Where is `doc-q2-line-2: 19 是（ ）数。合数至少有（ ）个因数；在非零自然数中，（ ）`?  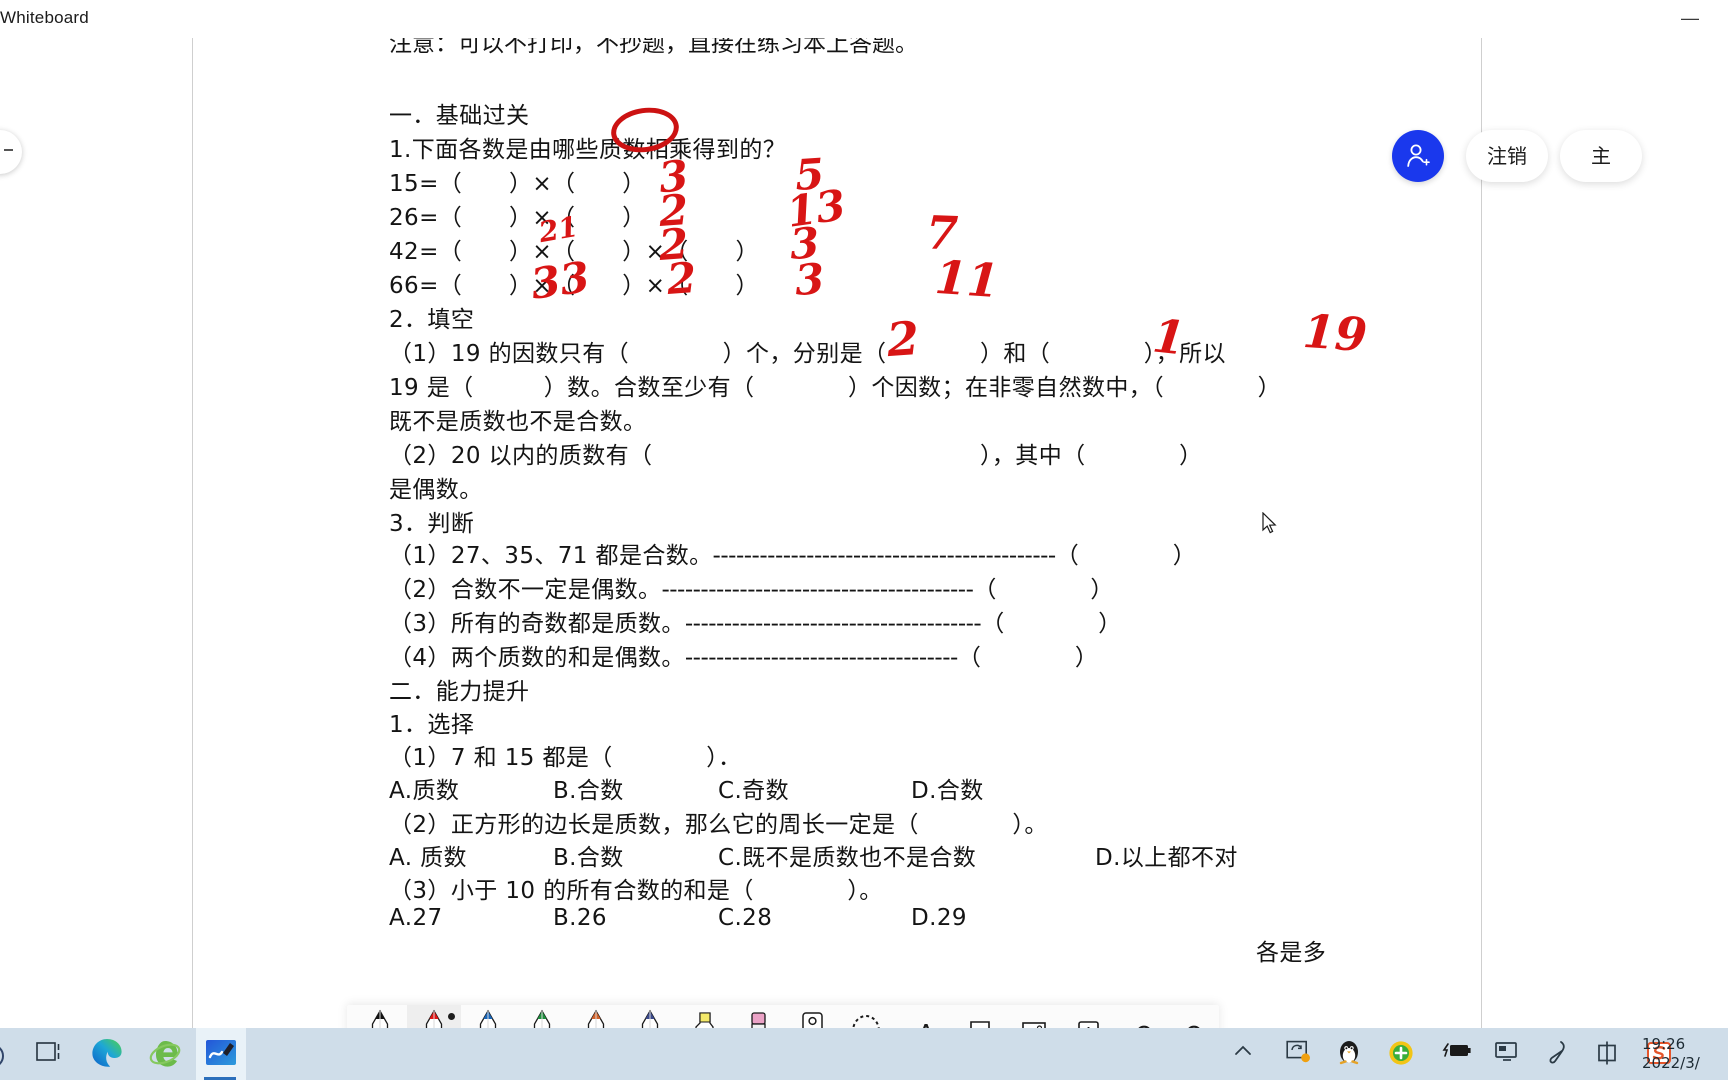 doc-q2-line-2: 19 是（ ）数。合数至少有（ ）个因数；在非零自然数中，（ ） is located at coordinates (835, 388).